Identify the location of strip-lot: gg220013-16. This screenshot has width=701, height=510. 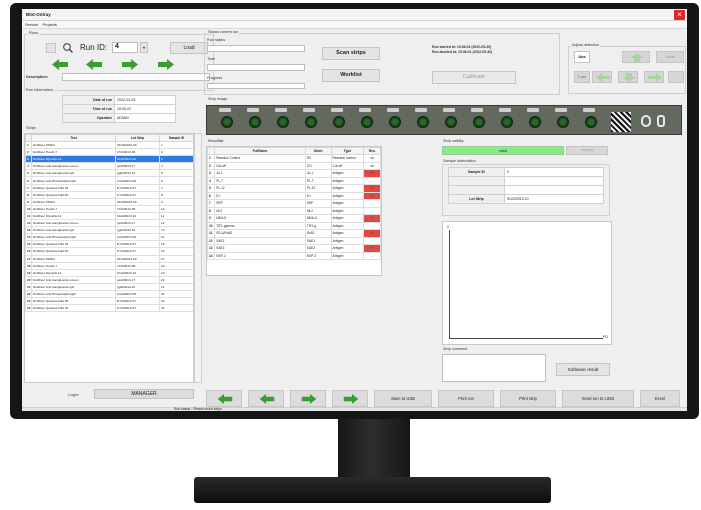
(137, 286).